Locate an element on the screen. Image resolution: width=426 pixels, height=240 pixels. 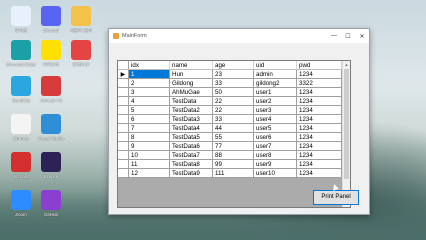
maximize-button: ☐ is located at coordinates (348, 36).